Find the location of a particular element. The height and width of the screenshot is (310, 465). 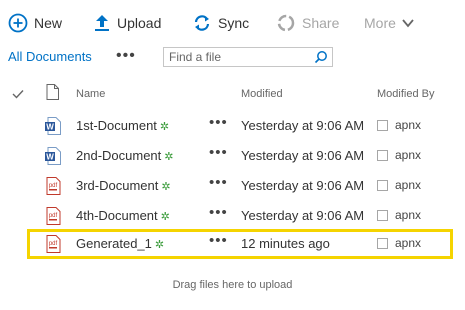

search-icon is located at coordinates (321, 57).